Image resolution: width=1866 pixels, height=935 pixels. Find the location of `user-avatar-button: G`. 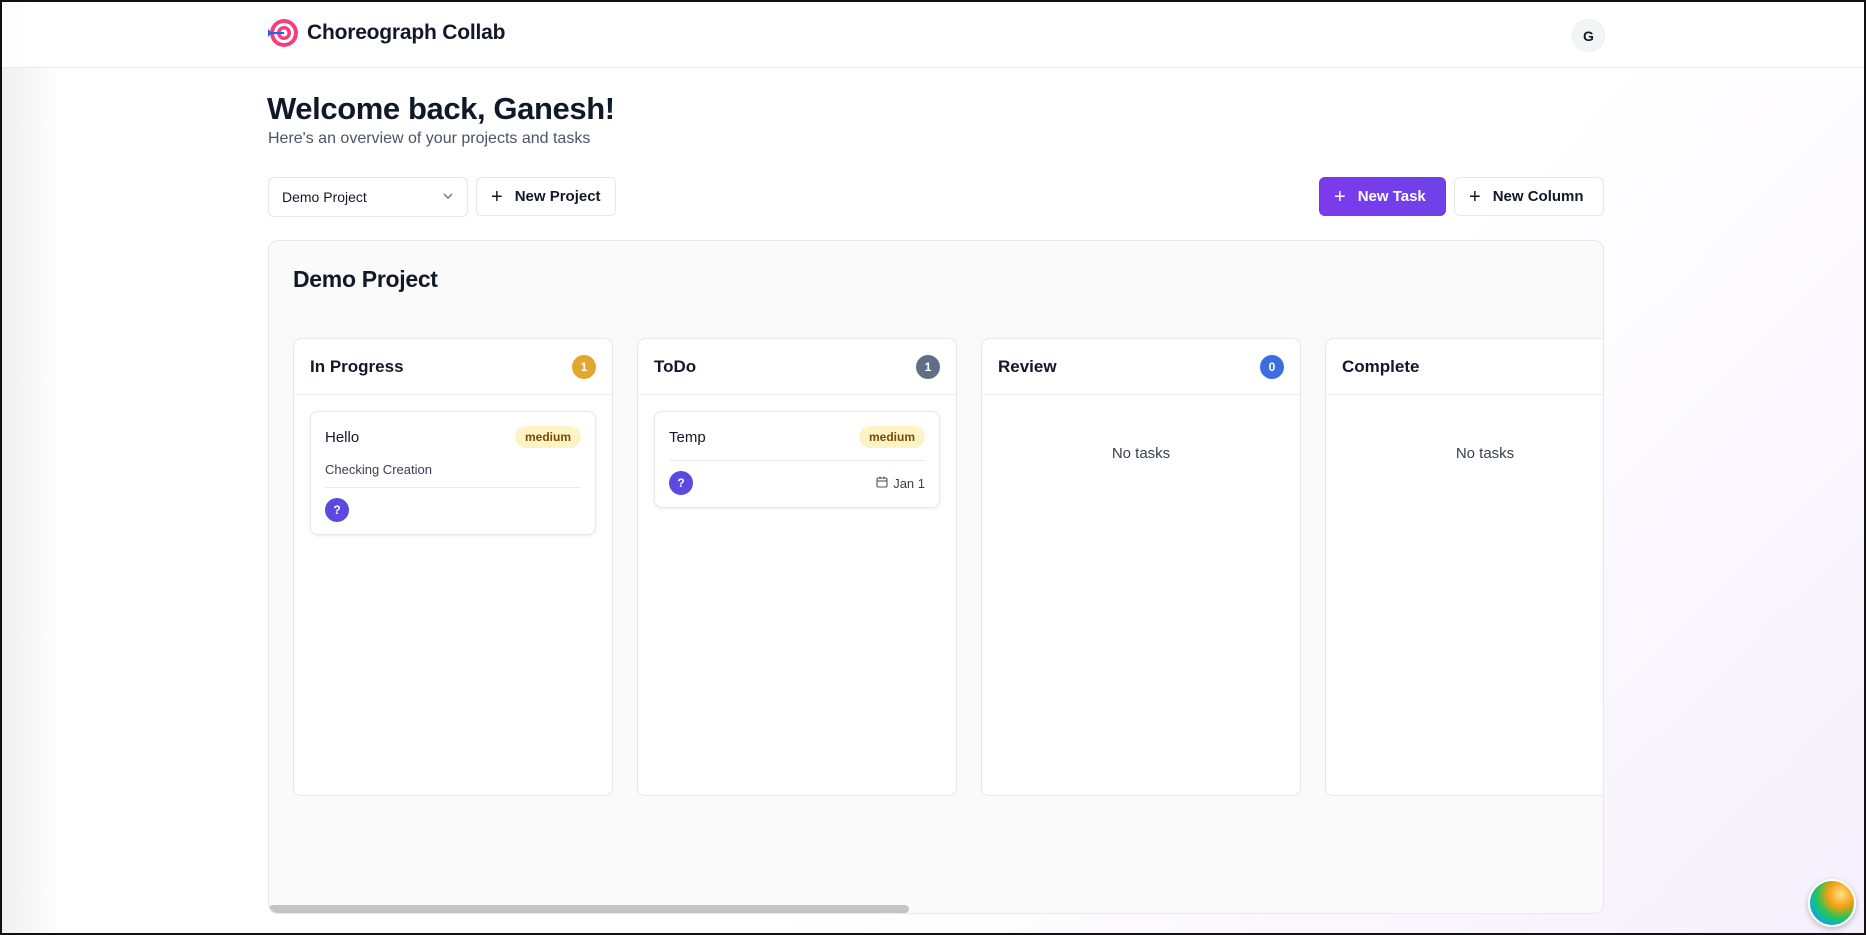

user-avatar-button: G is located at coordinates (1588, 35).